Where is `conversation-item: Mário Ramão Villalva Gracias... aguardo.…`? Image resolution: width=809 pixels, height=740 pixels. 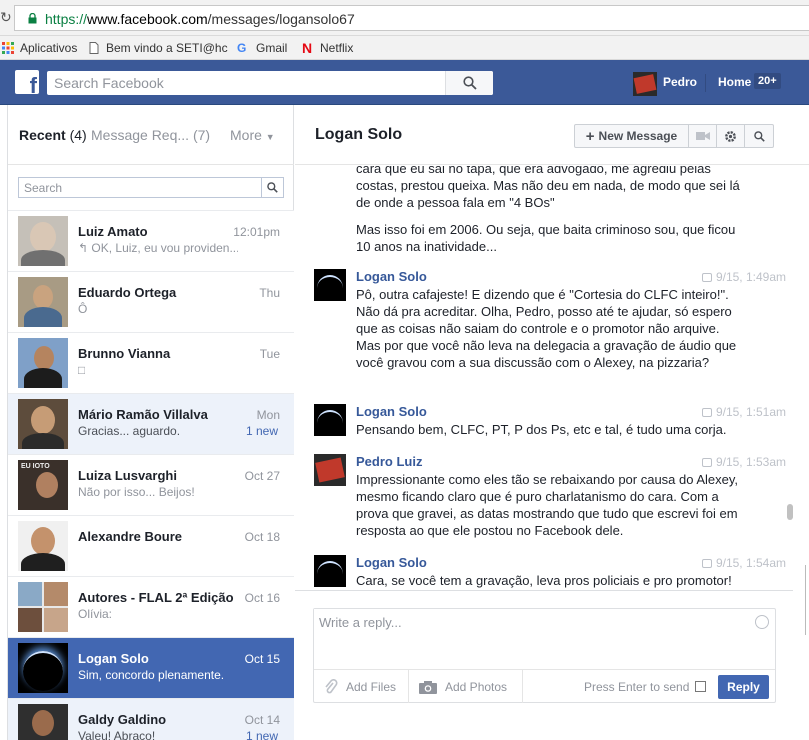
conversation-item: Mário Ramão Villalva Gracias... aguardo.… is located at coordinates (151, 423).